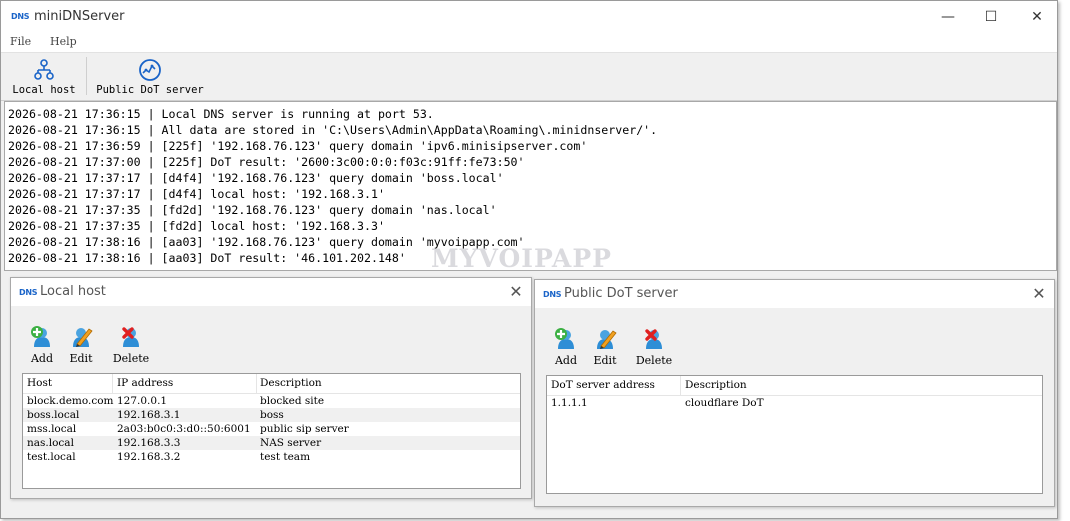 The width and height of the screenshot is (1070, 521). Describe the element at coordinates (794, 386) in the screenshot. I see `table-header: DoT server address Description` at that location.